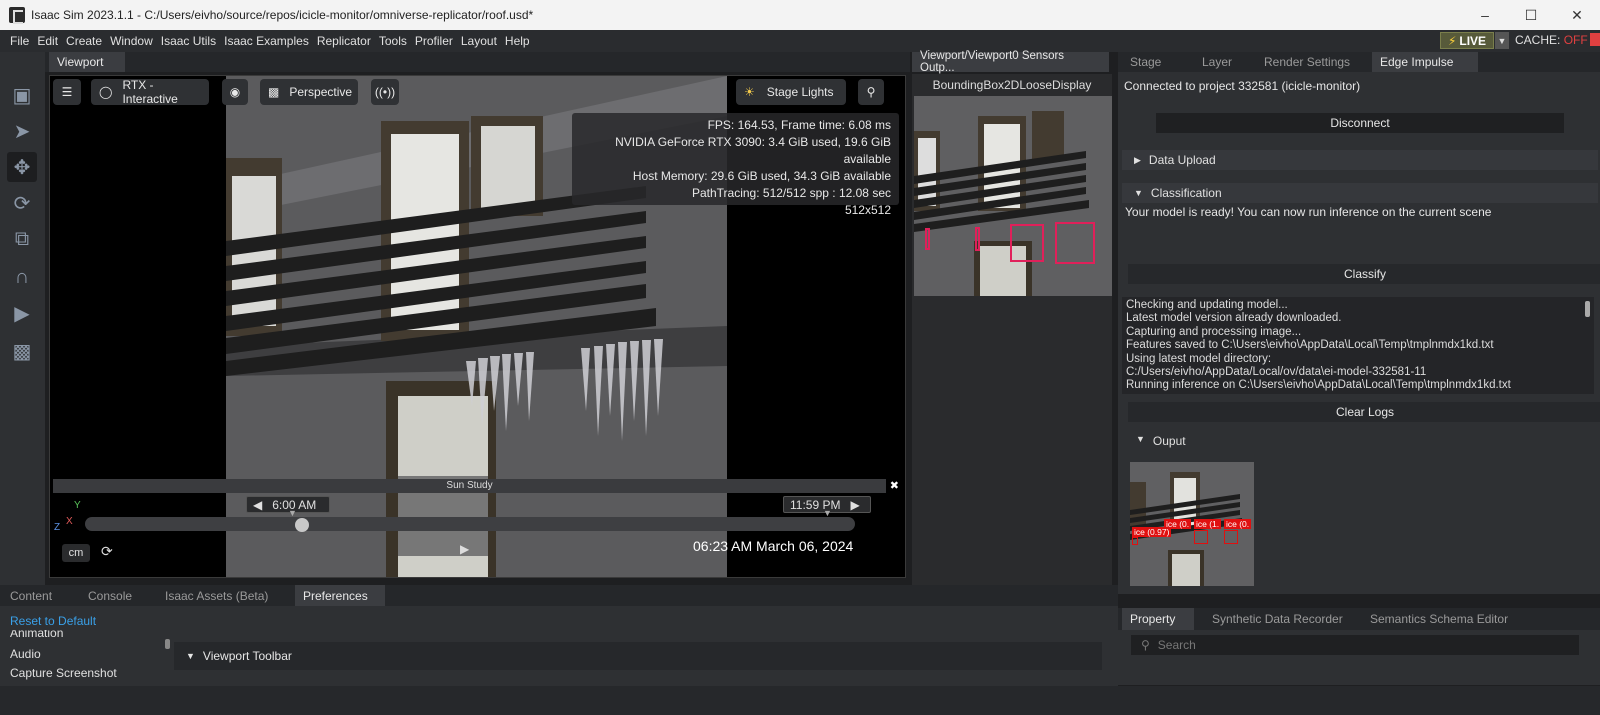 The image size is (1600, 715). I want to click on maximize-icon: ☐, so click(1531, 15).